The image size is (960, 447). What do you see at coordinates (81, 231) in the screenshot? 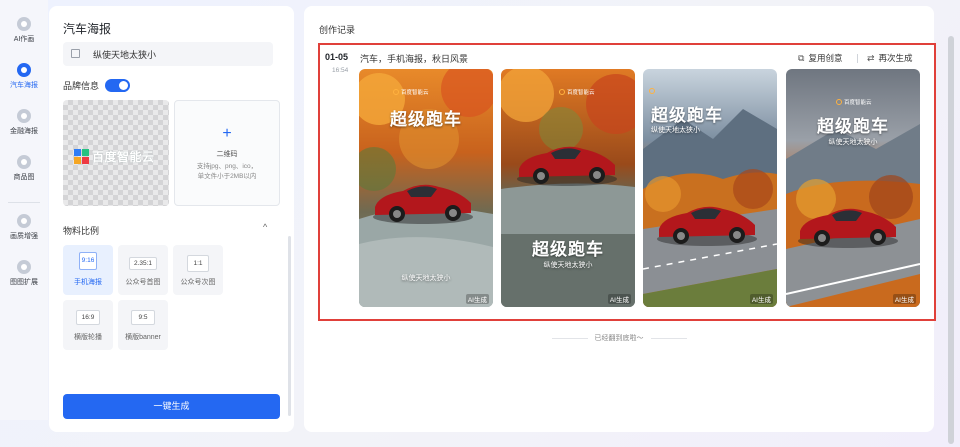
I see `ratio-heading: 物料比例` at bounding box center [81, 231].